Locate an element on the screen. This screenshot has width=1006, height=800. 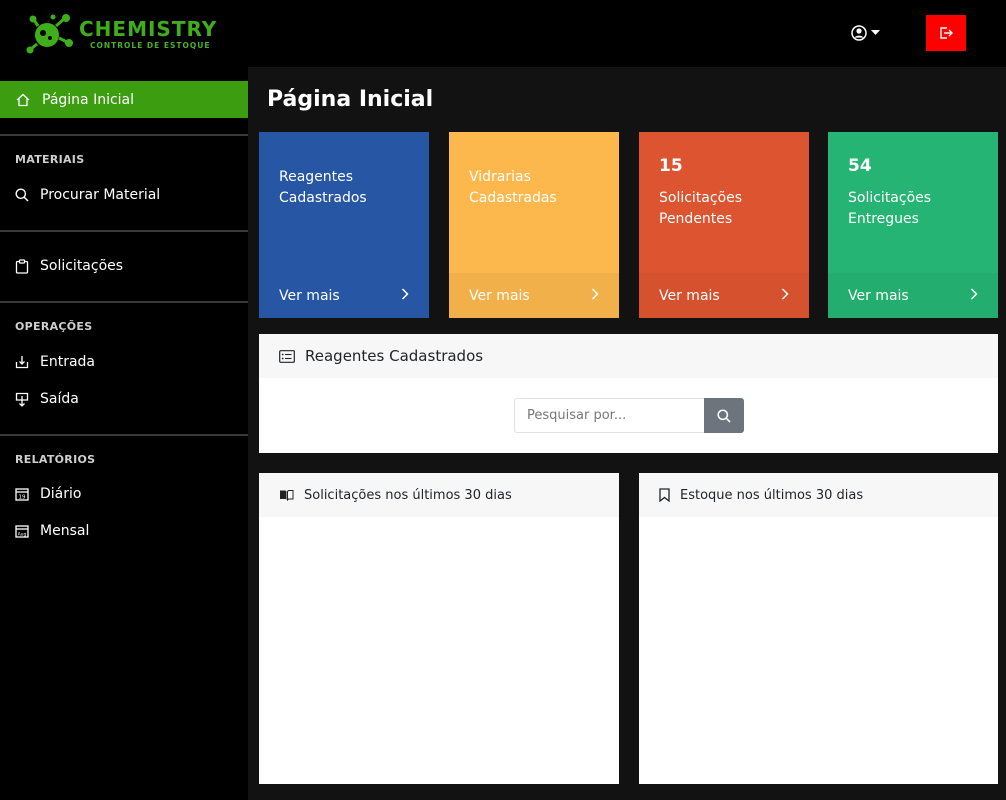
card-count: 15 is located at coordinates (671, 166).